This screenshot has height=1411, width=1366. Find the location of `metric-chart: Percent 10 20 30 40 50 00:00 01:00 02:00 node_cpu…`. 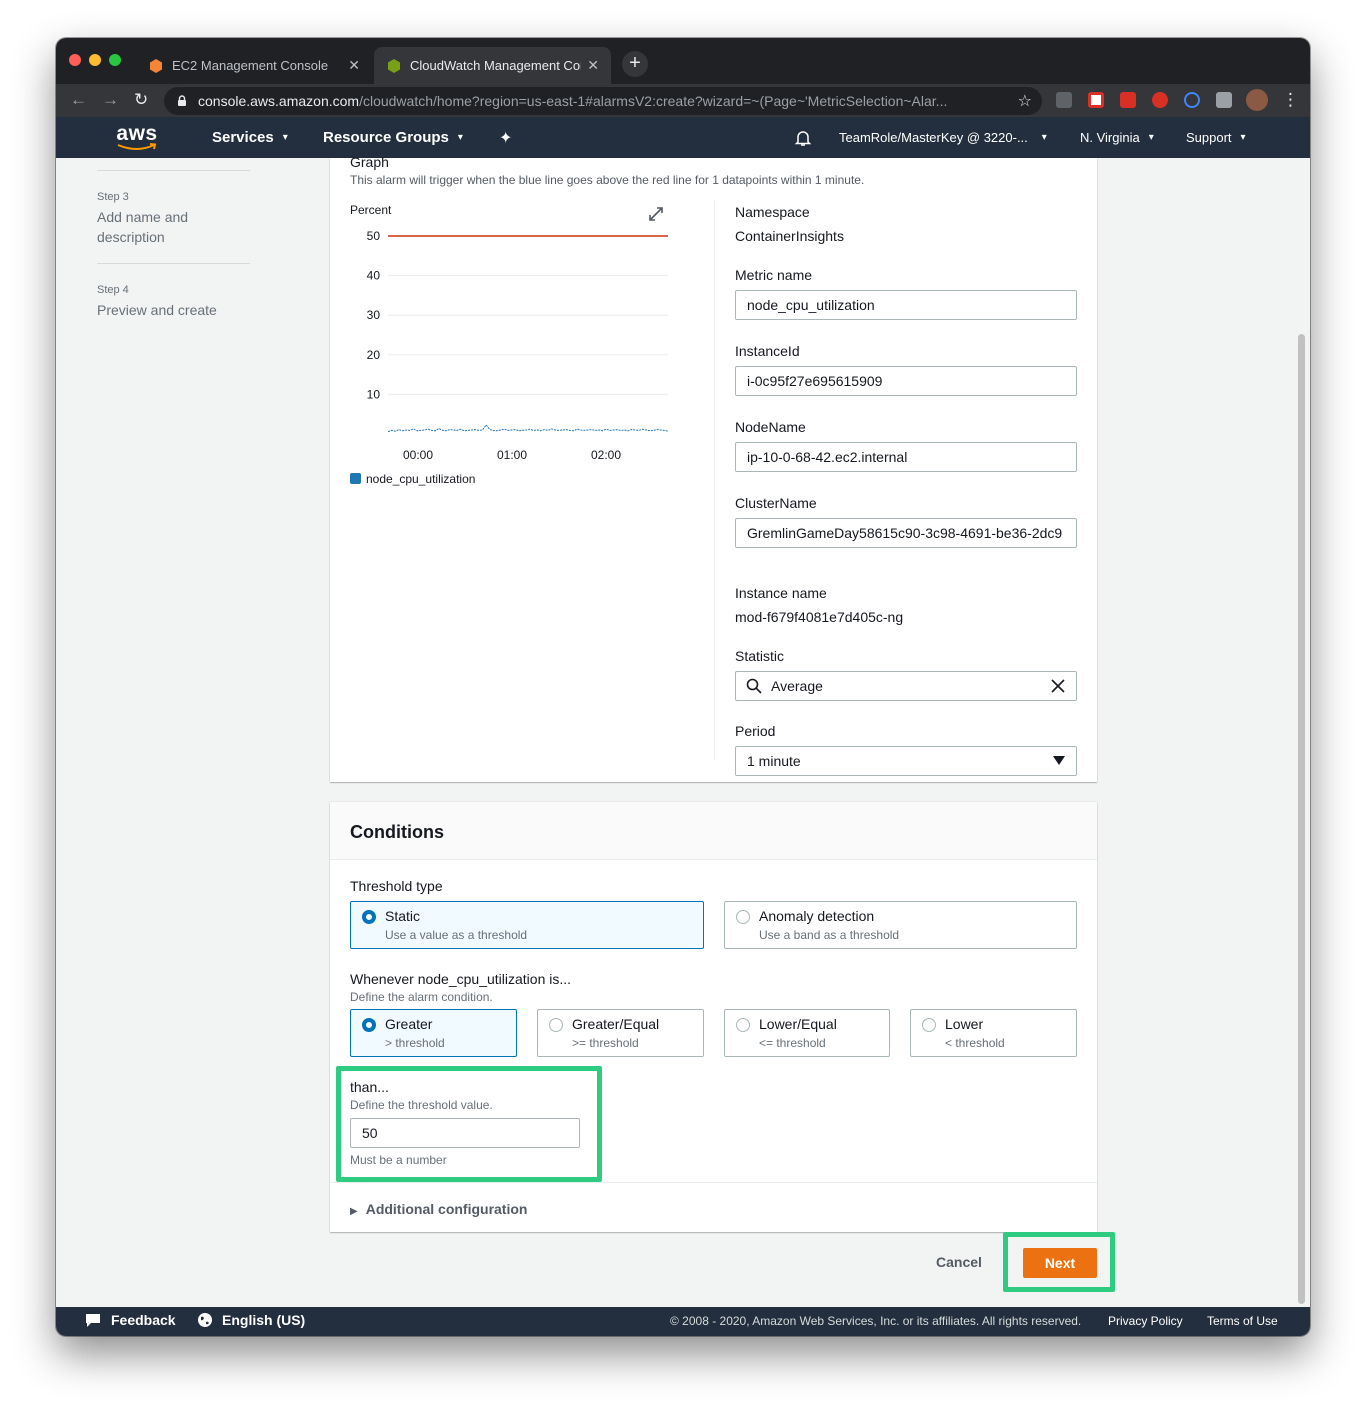

metric-chart: Percent 10 20 30 40 50 00:00 01:00 02:00 node_cpu… is located at coordinates (510, 348).